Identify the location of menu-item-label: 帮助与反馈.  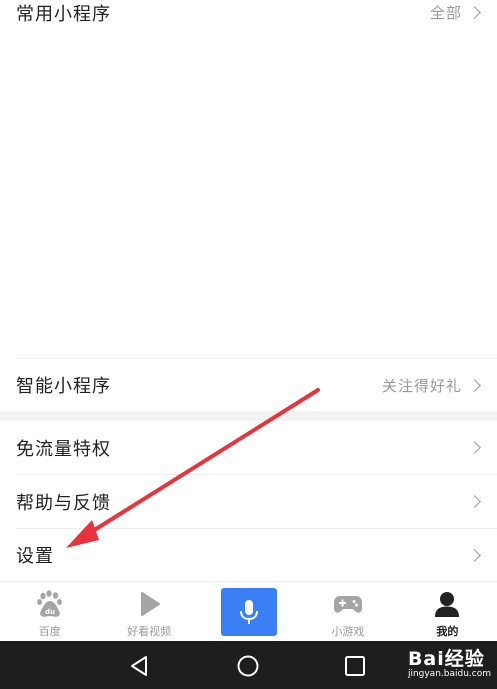
(63, 503).